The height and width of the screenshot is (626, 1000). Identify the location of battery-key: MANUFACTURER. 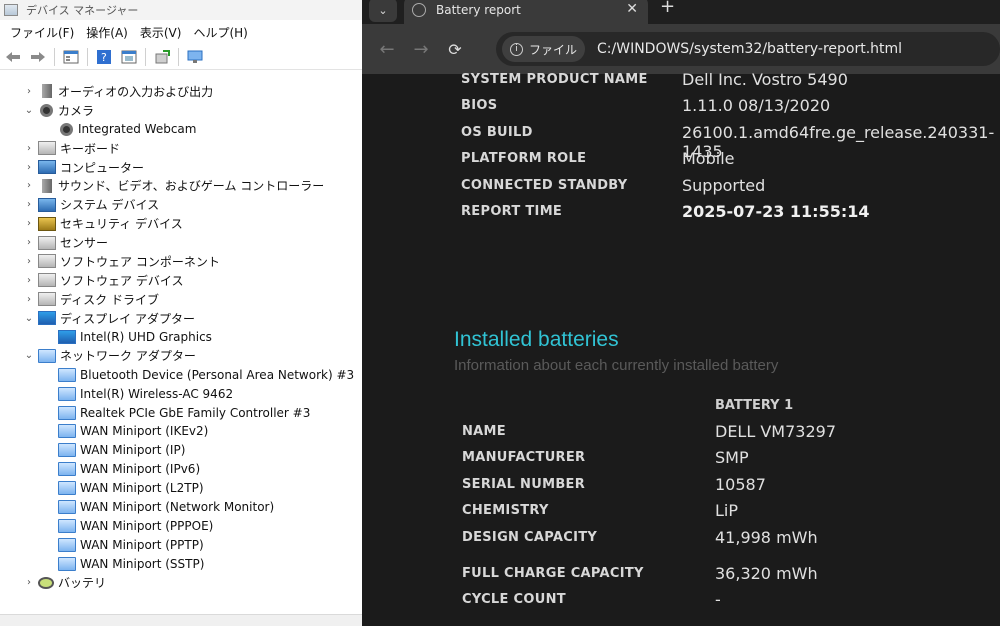
(524, 457).